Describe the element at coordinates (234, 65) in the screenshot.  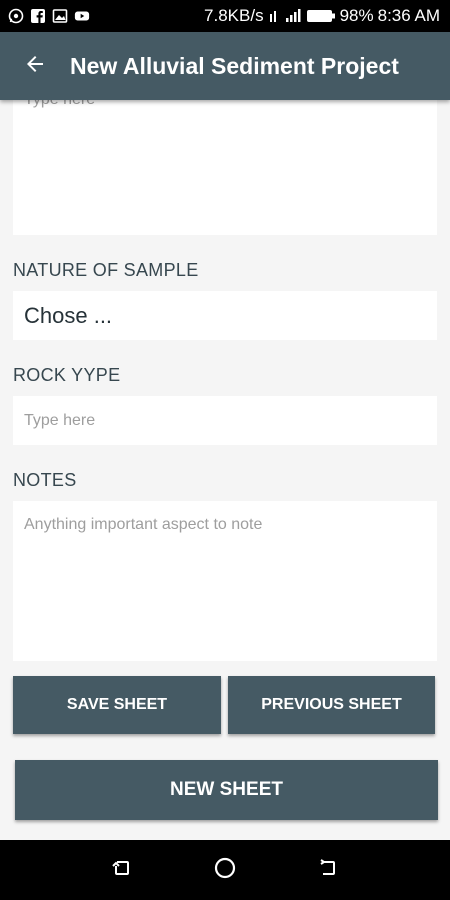
I see `page-title: New Alluvial Sediment Project` at that location.